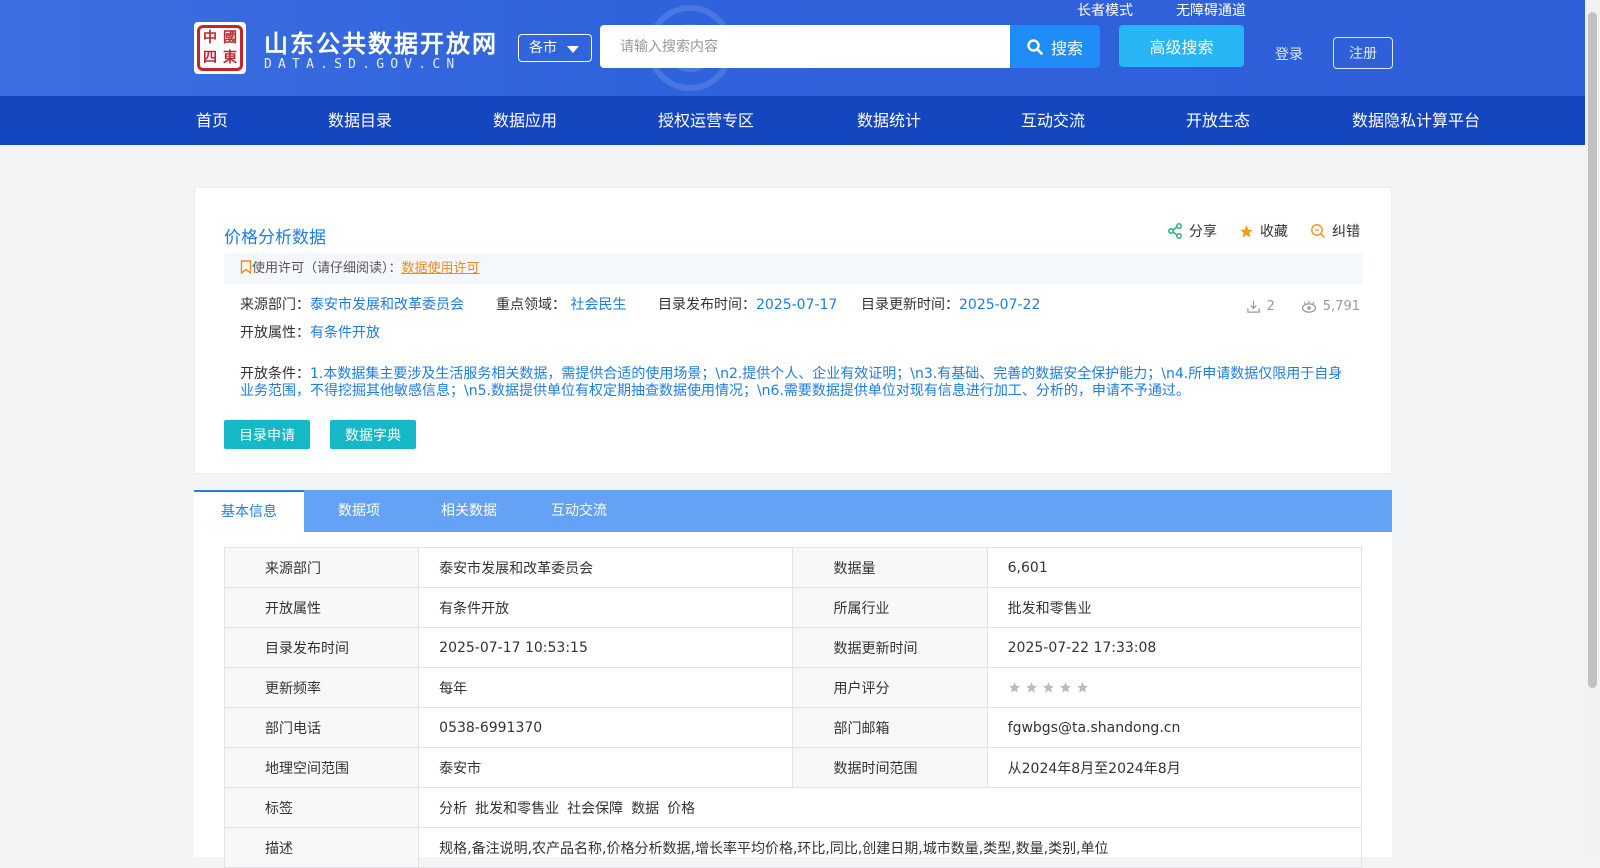 The image size is (1600, 868). Describe the element at coordinates (889, 120) in the screenshot. I see `nav-item-statistics: 数据统计` at that location.